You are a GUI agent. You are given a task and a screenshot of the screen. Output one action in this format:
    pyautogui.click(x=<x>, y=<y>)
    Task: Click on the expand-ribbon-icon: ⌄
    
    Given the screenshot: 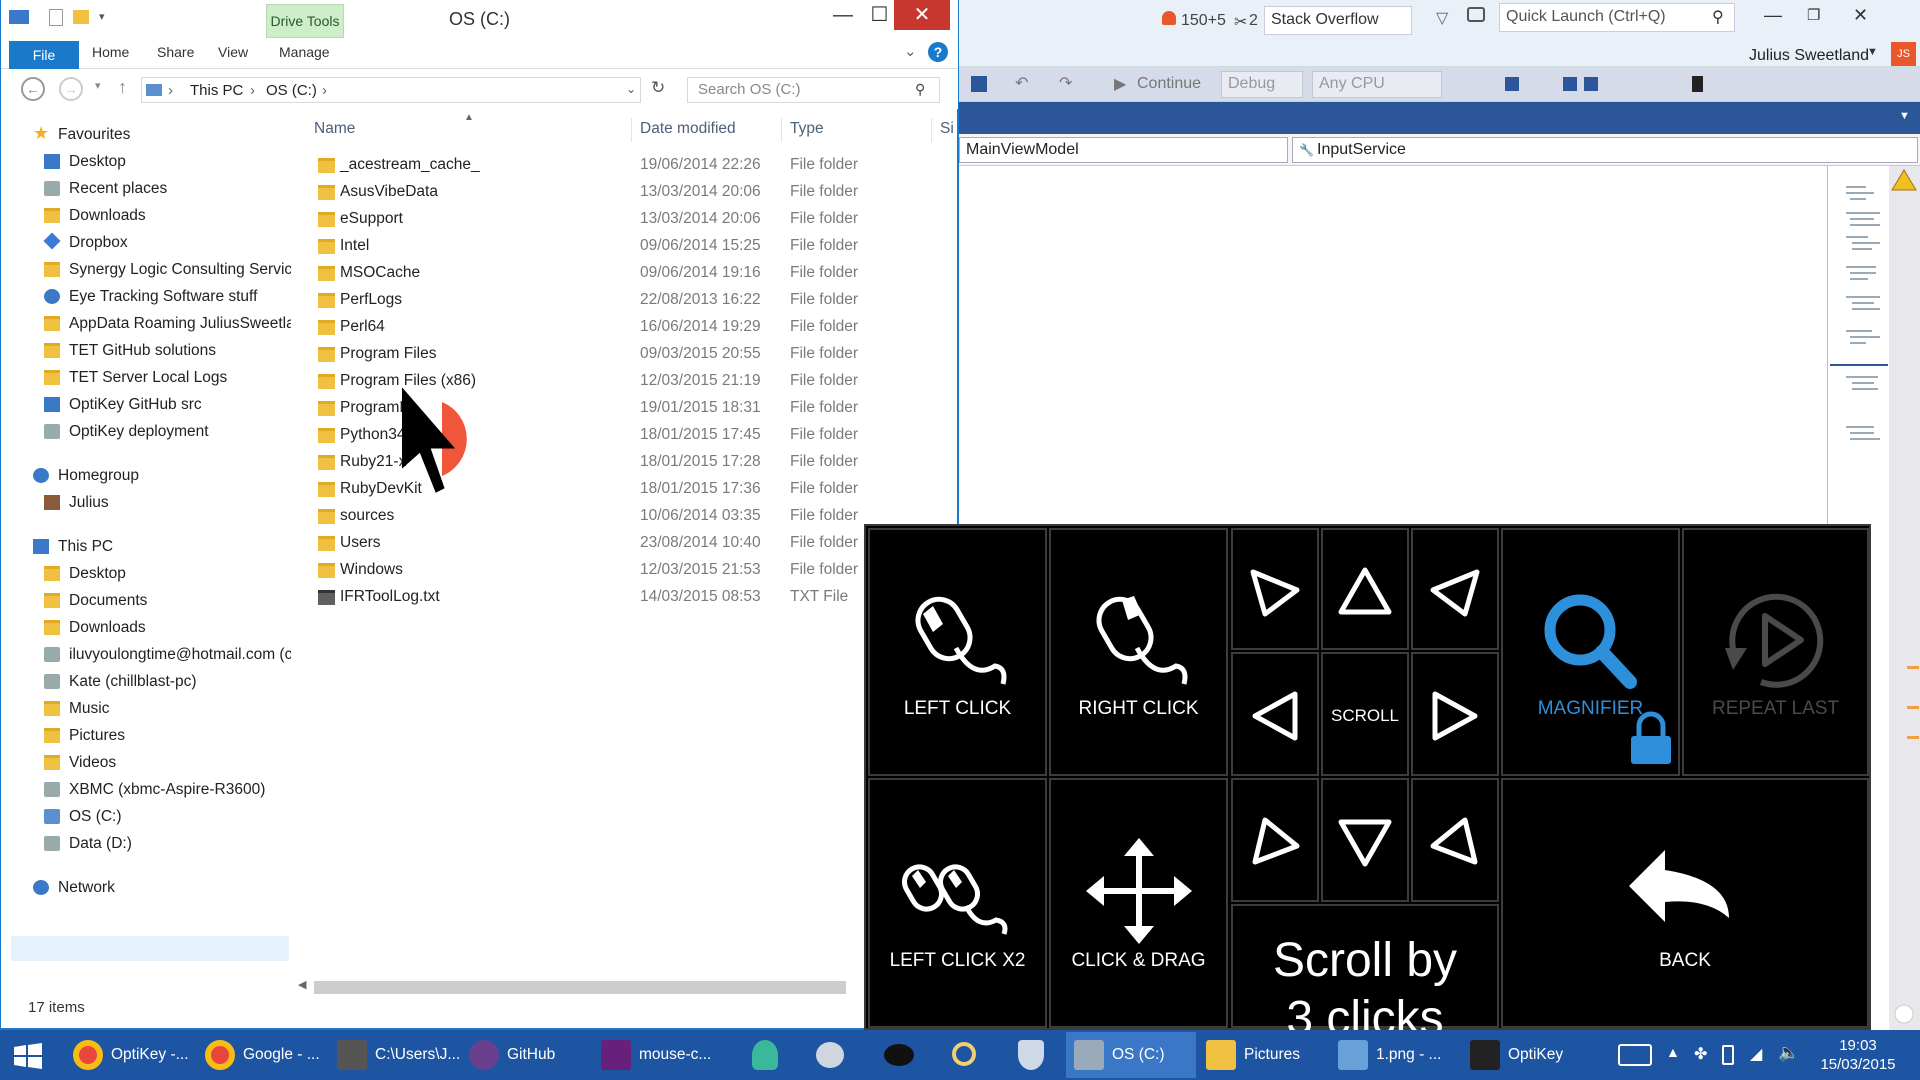 What is the action you would take?
    pyautogui.click(x=910, y=51)
    